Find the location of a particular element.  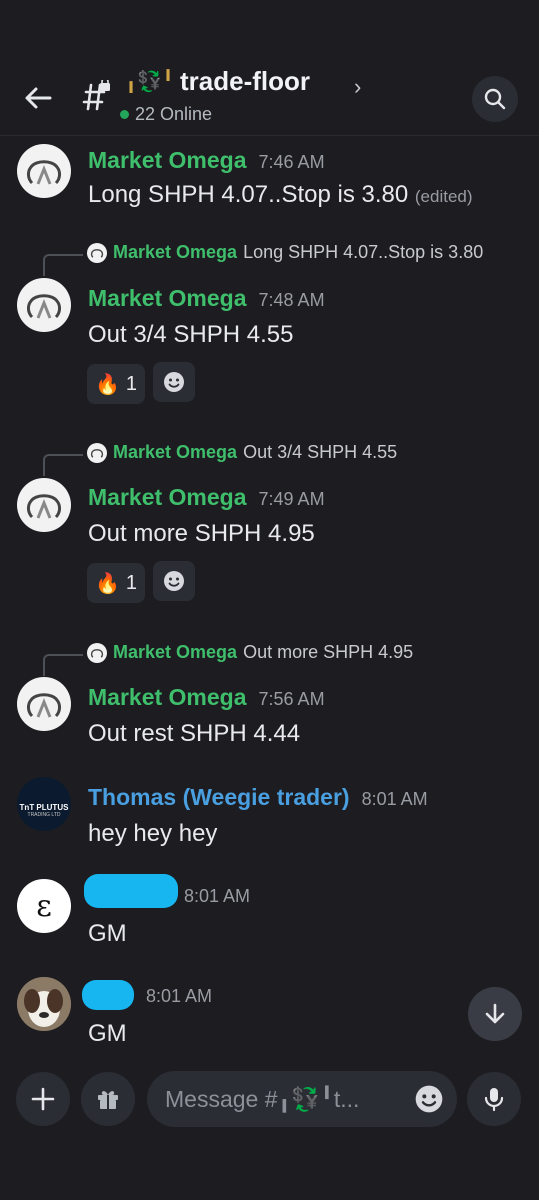

reply-text: Out more SHPH 4.95 is located at coordinates (328, 652).